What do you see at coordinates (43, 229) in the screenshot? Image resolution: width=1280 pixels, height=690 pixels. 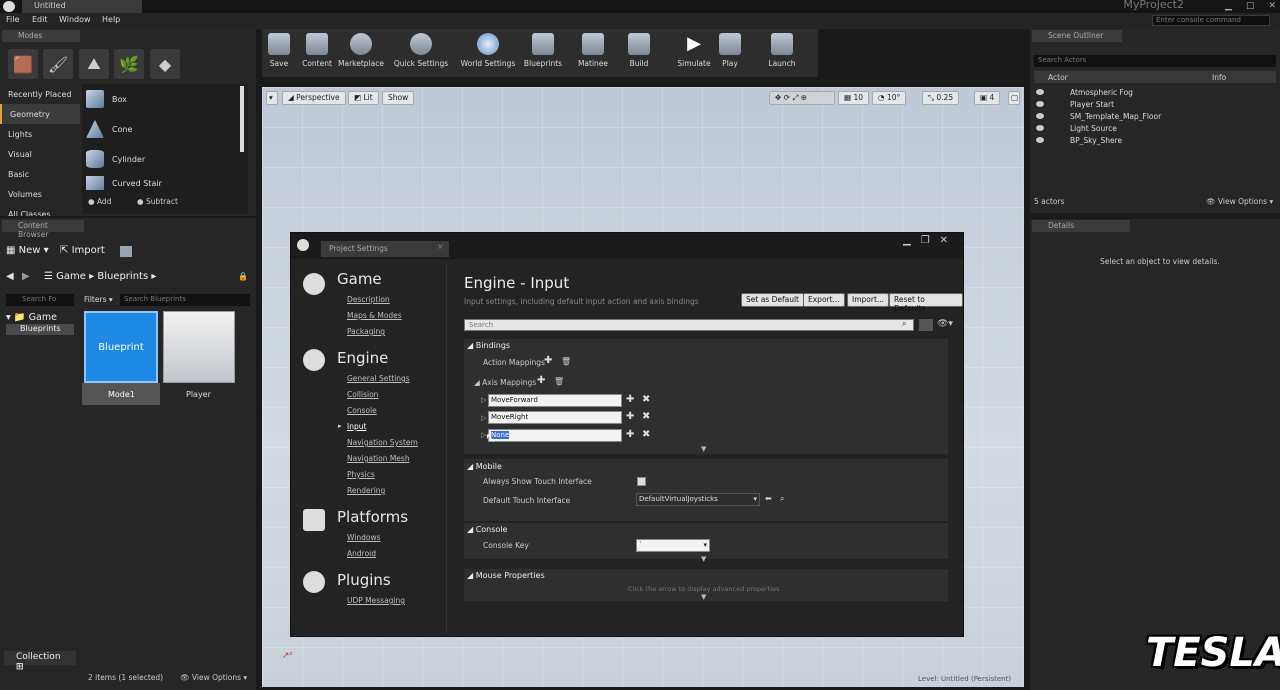 I see `content-browser-tab: Content Browser` at bounding box center [43, 229].